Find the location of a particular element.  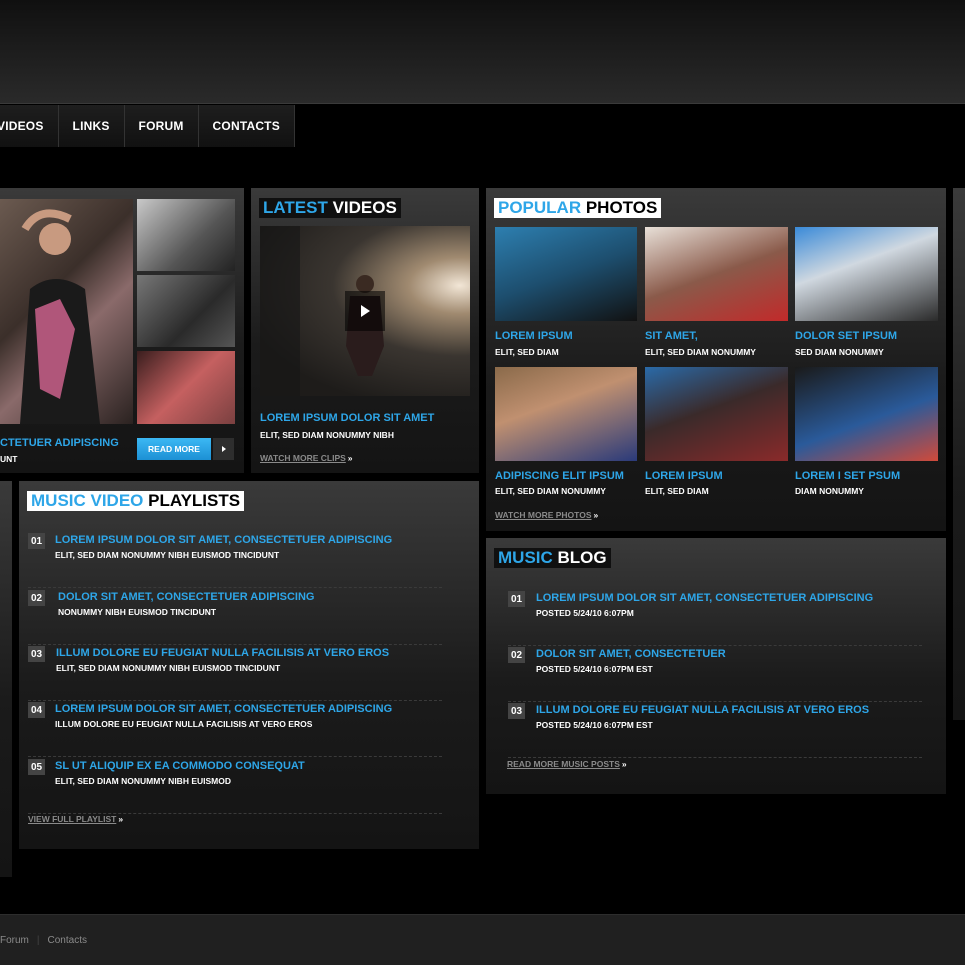

playlist-number: 03 is located at coordinates (36, 654).